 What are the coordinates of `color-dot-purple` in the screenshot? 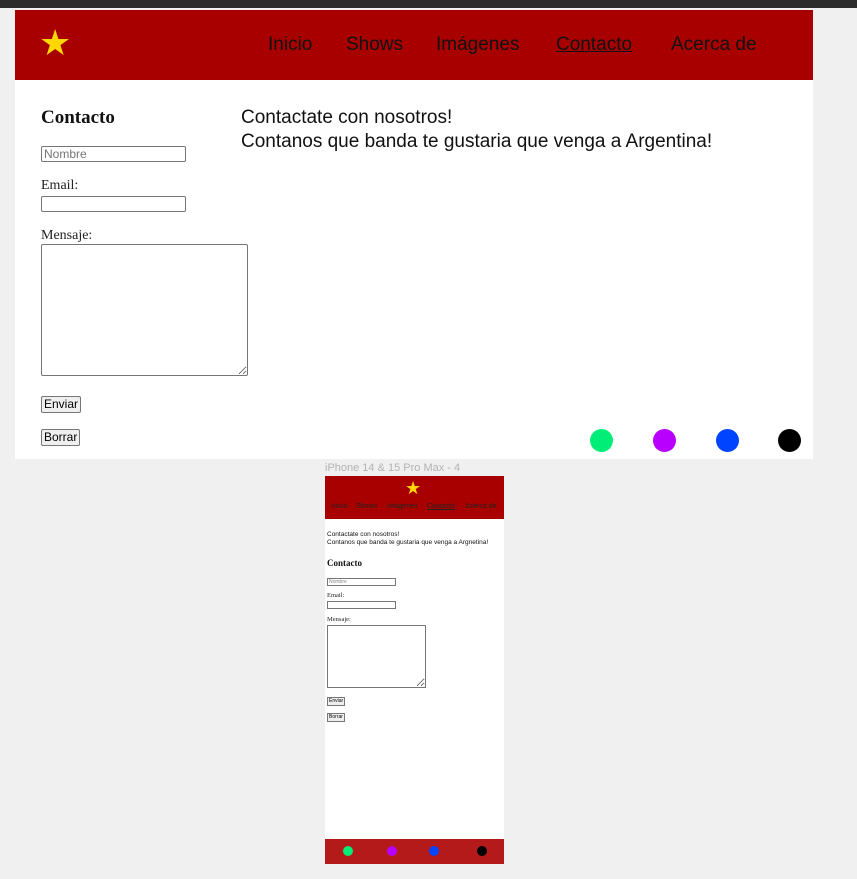 It's located at (664, 440).